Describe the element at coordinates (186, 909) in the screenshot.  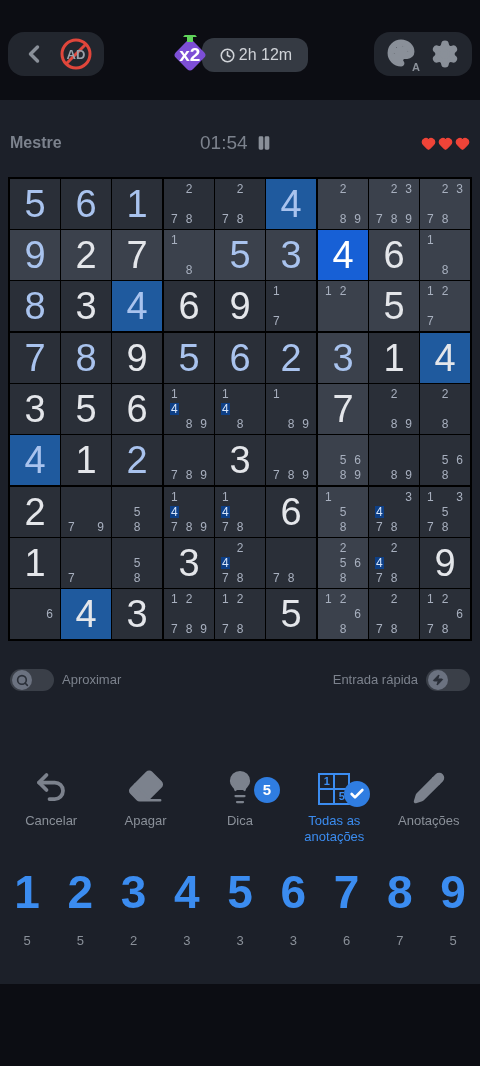
I see `number-button: 4 3` at that location.